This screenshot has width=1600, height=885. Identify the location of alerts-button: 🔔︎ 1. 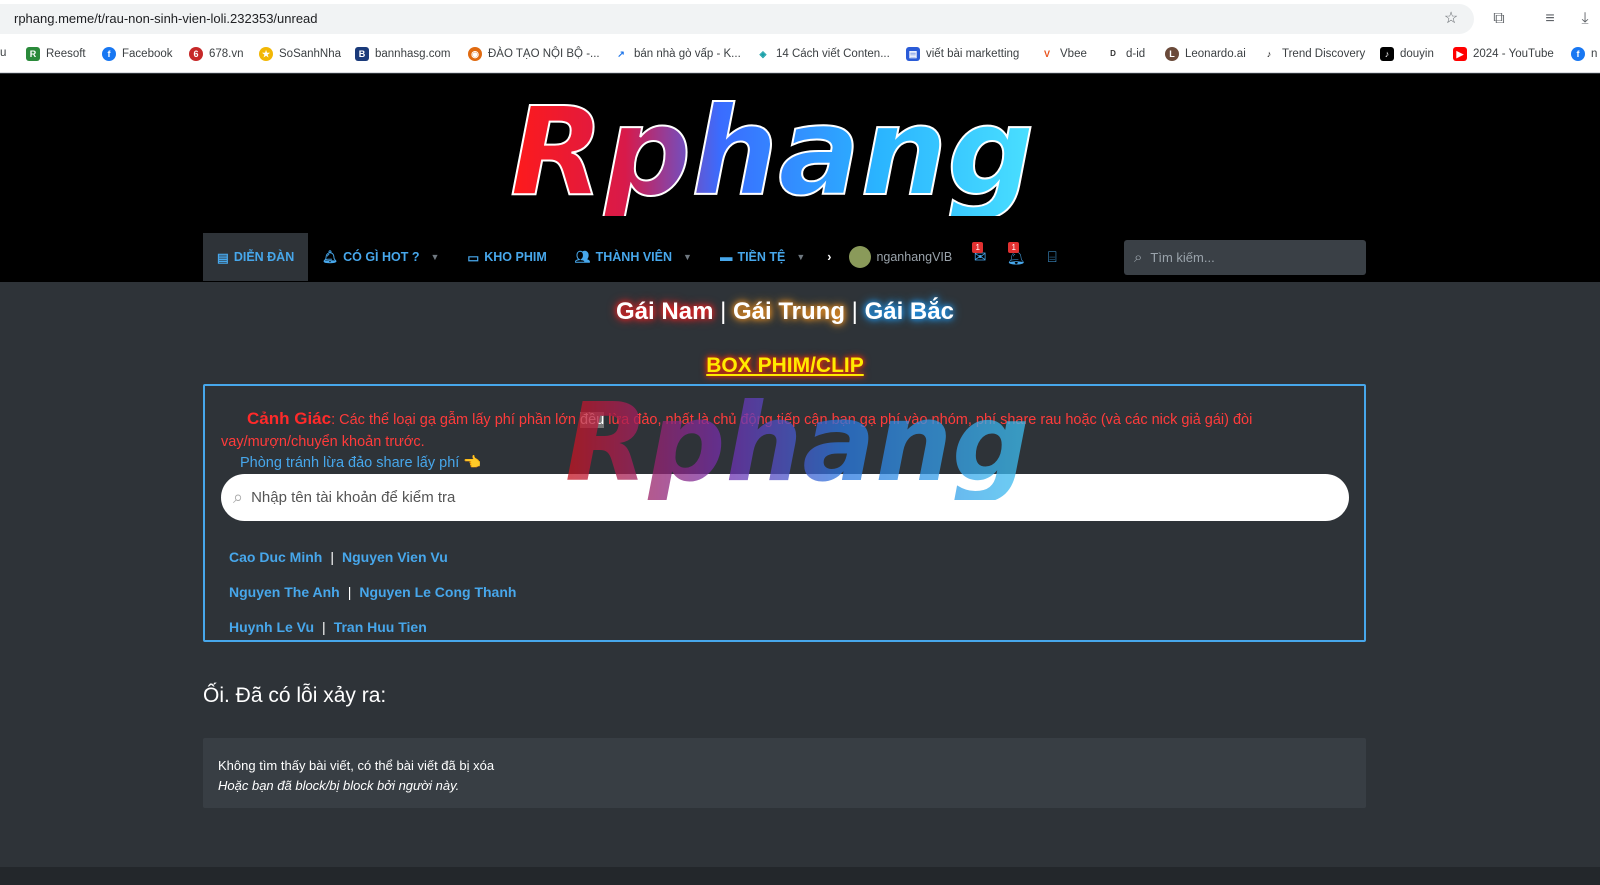
(1016, 254).